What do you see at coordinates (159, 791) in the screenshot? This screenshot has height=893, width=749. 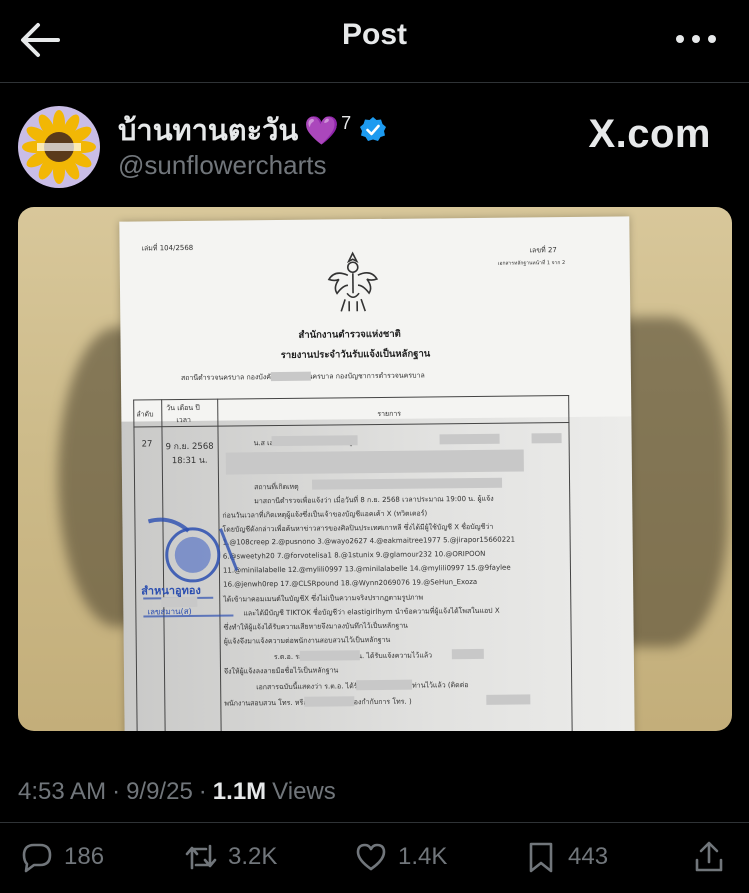 I see `post-date: 9/9/25` at bounding box center [159, 791].